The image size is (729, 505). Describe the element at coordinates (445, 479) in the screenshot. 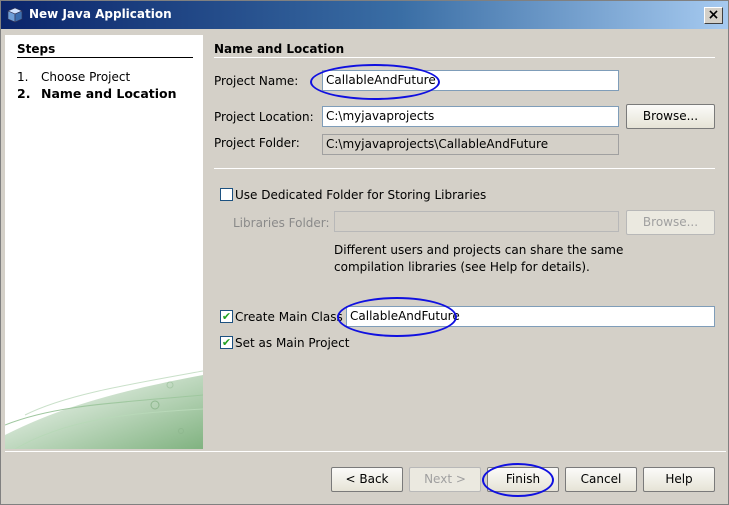

I see `next-button: Next >` at that location.